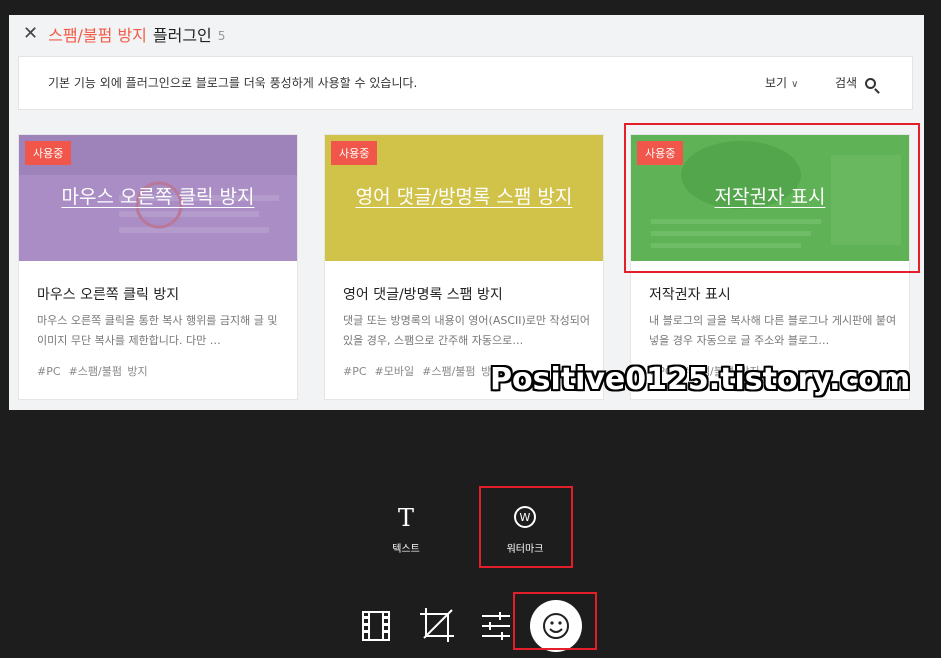 Image resolution: width=941 pixels, height=658 pixels. Describe the element at coordinates (108, 295) in the screenshot. I see `card-name: 마우스 오른쪽 클릭 방지` at that location.